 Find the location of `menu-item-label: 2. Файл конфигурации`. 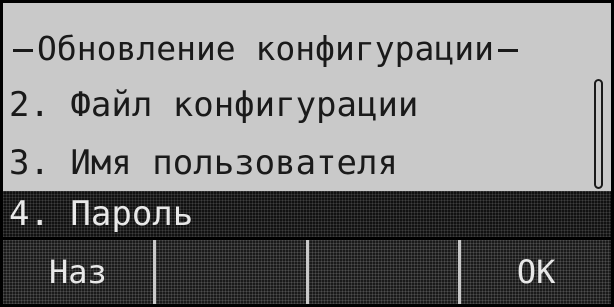

menu-item-label: 2. Файл конфигурации is located at coordinates (214, 105).